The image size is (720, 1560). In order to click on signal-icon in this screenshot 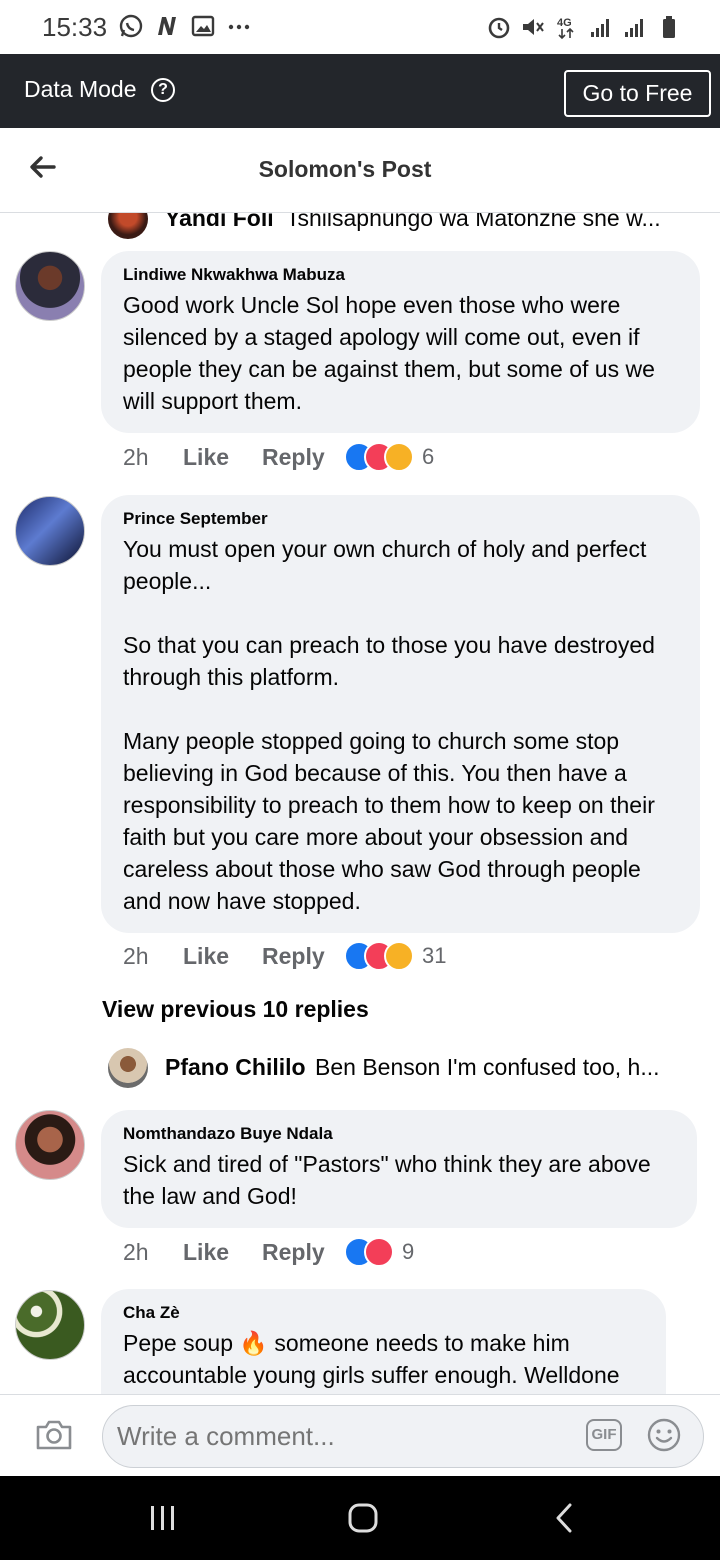, I will do `click(600, 28)`.